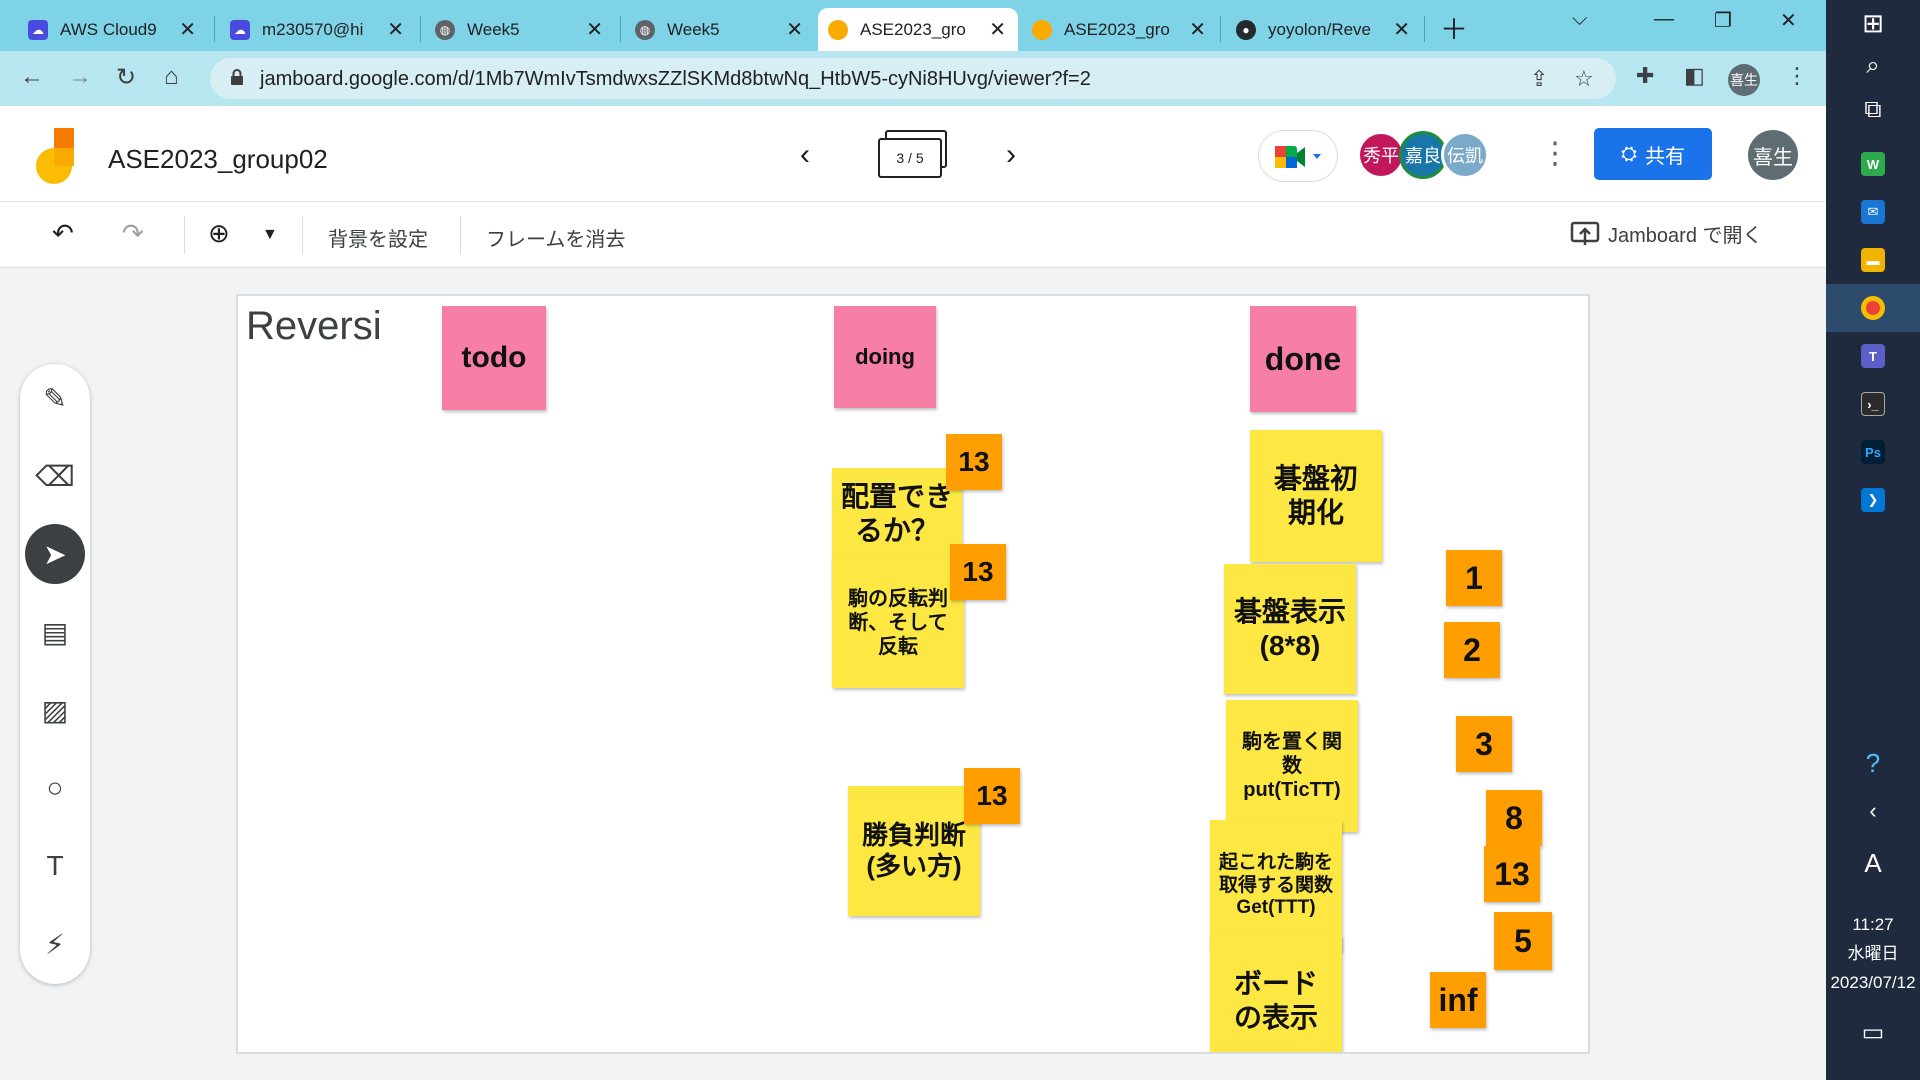 This screenshot has height=1080, width=1920. I want to click on done-note-get: 起これた駒を取得する関数Get(TTT), so click(1276, 886).